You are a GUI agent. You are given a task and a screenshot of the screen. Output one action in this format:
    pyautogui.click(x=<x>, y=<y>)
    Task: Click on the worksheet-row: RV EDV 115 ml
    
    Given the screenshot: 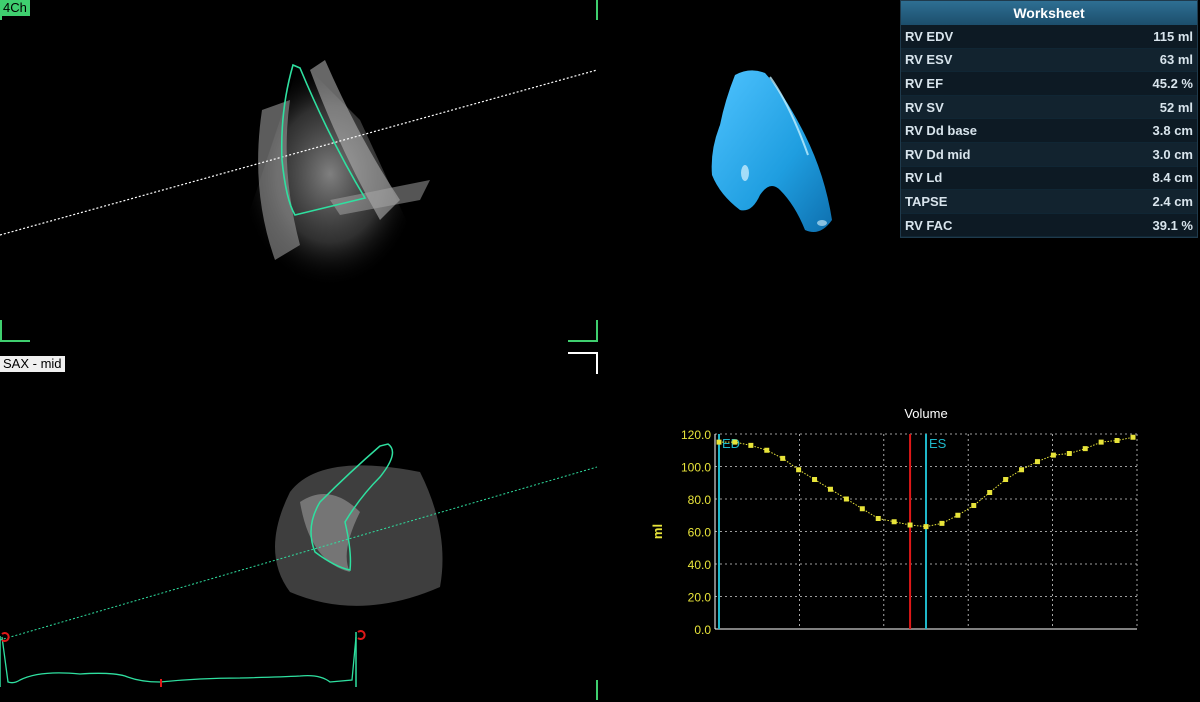 What is the action you would take?
    pyautogui.click(x=1049, y=37)
    